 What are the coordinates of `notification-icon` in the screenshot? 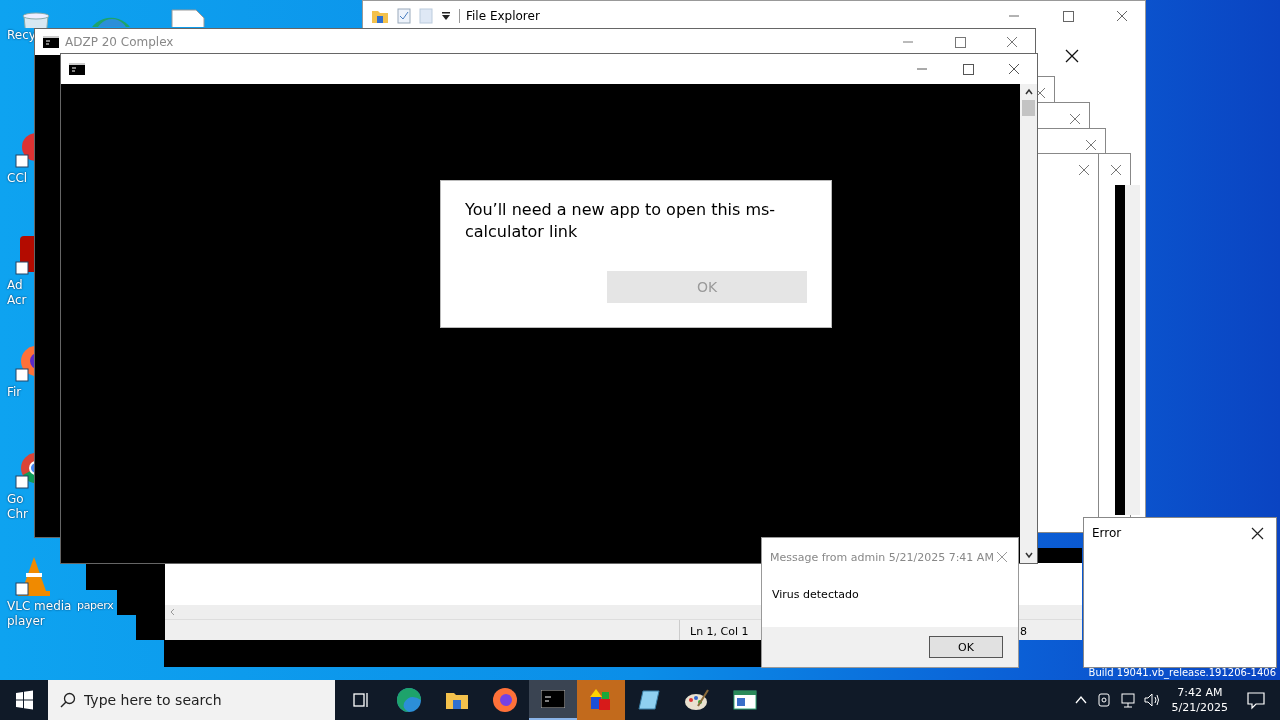 It's located at (1256, 700).